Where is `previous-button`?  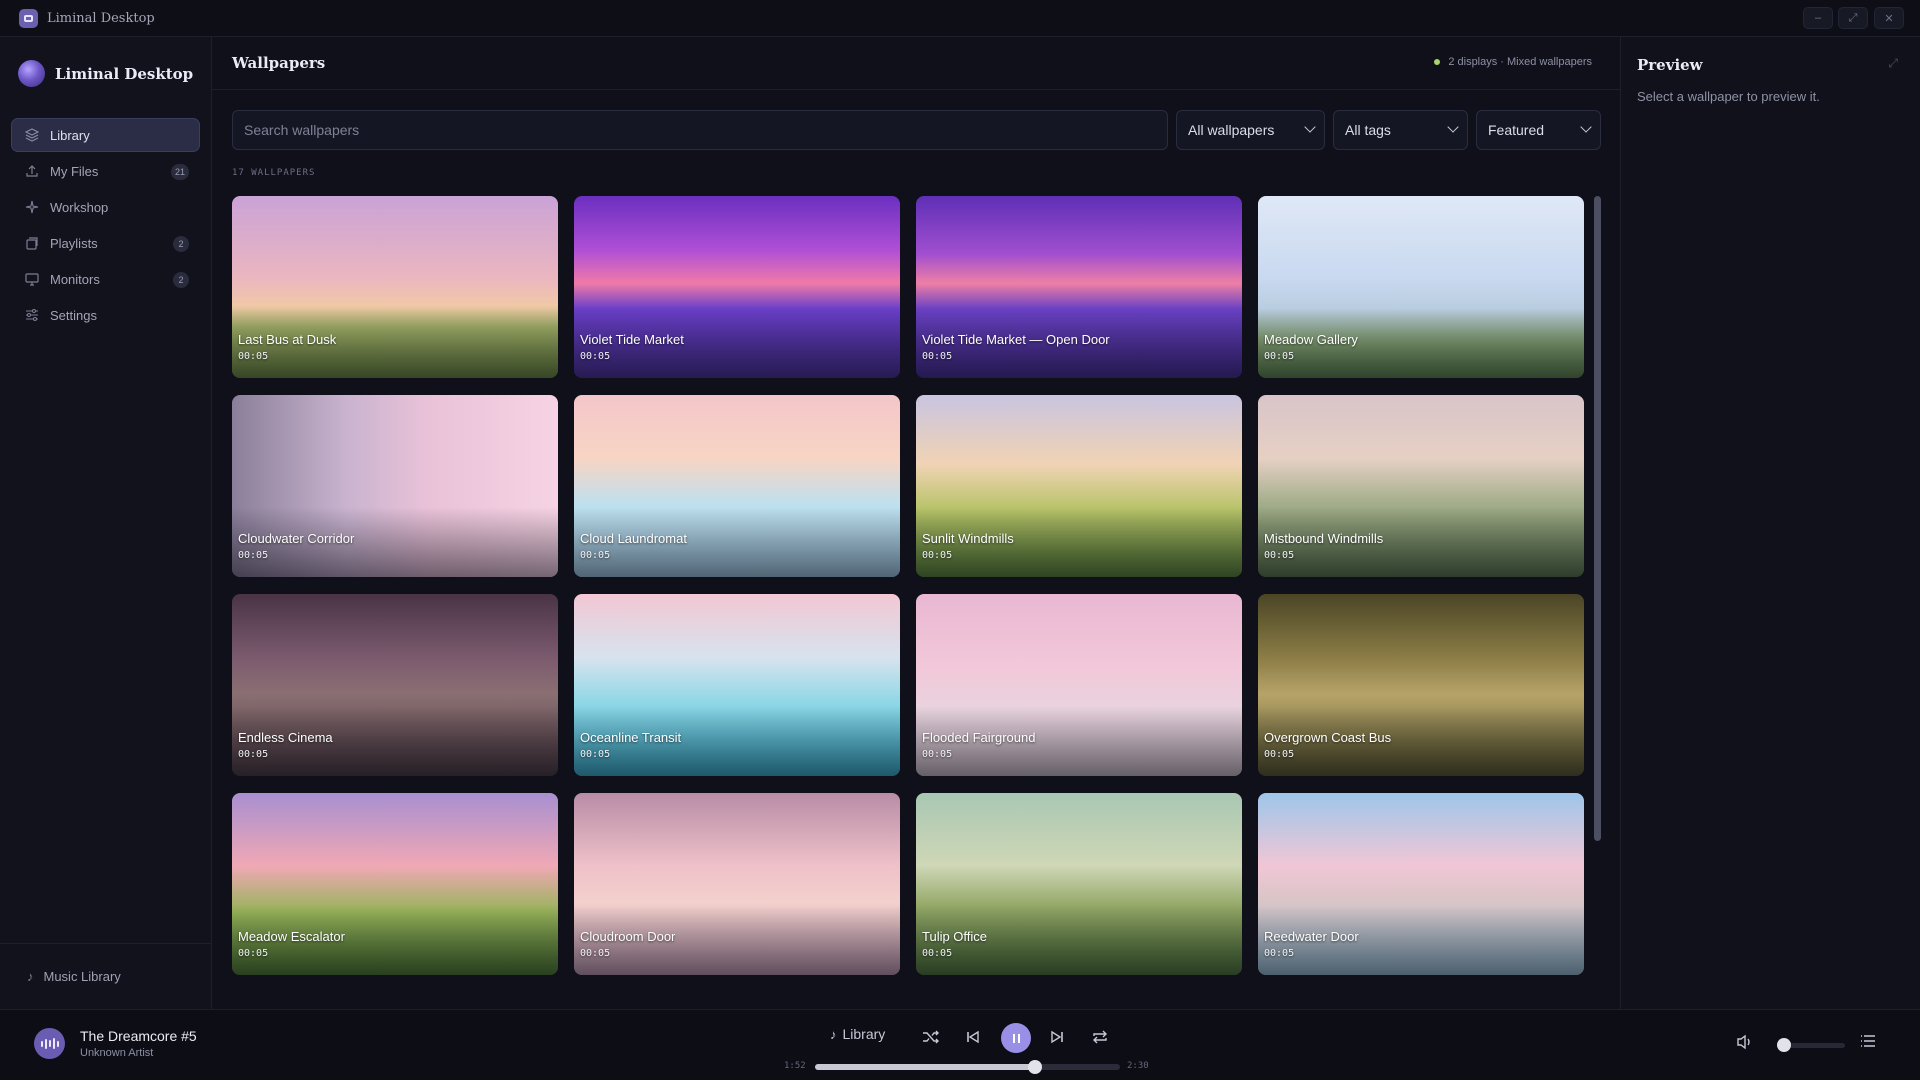 previous-button is located at coordinates (973, 1037).